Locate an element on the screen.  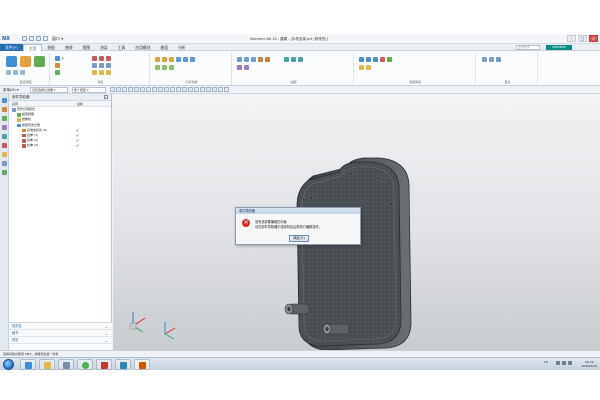
orient-view-icon is located at coordinates (160, 89).